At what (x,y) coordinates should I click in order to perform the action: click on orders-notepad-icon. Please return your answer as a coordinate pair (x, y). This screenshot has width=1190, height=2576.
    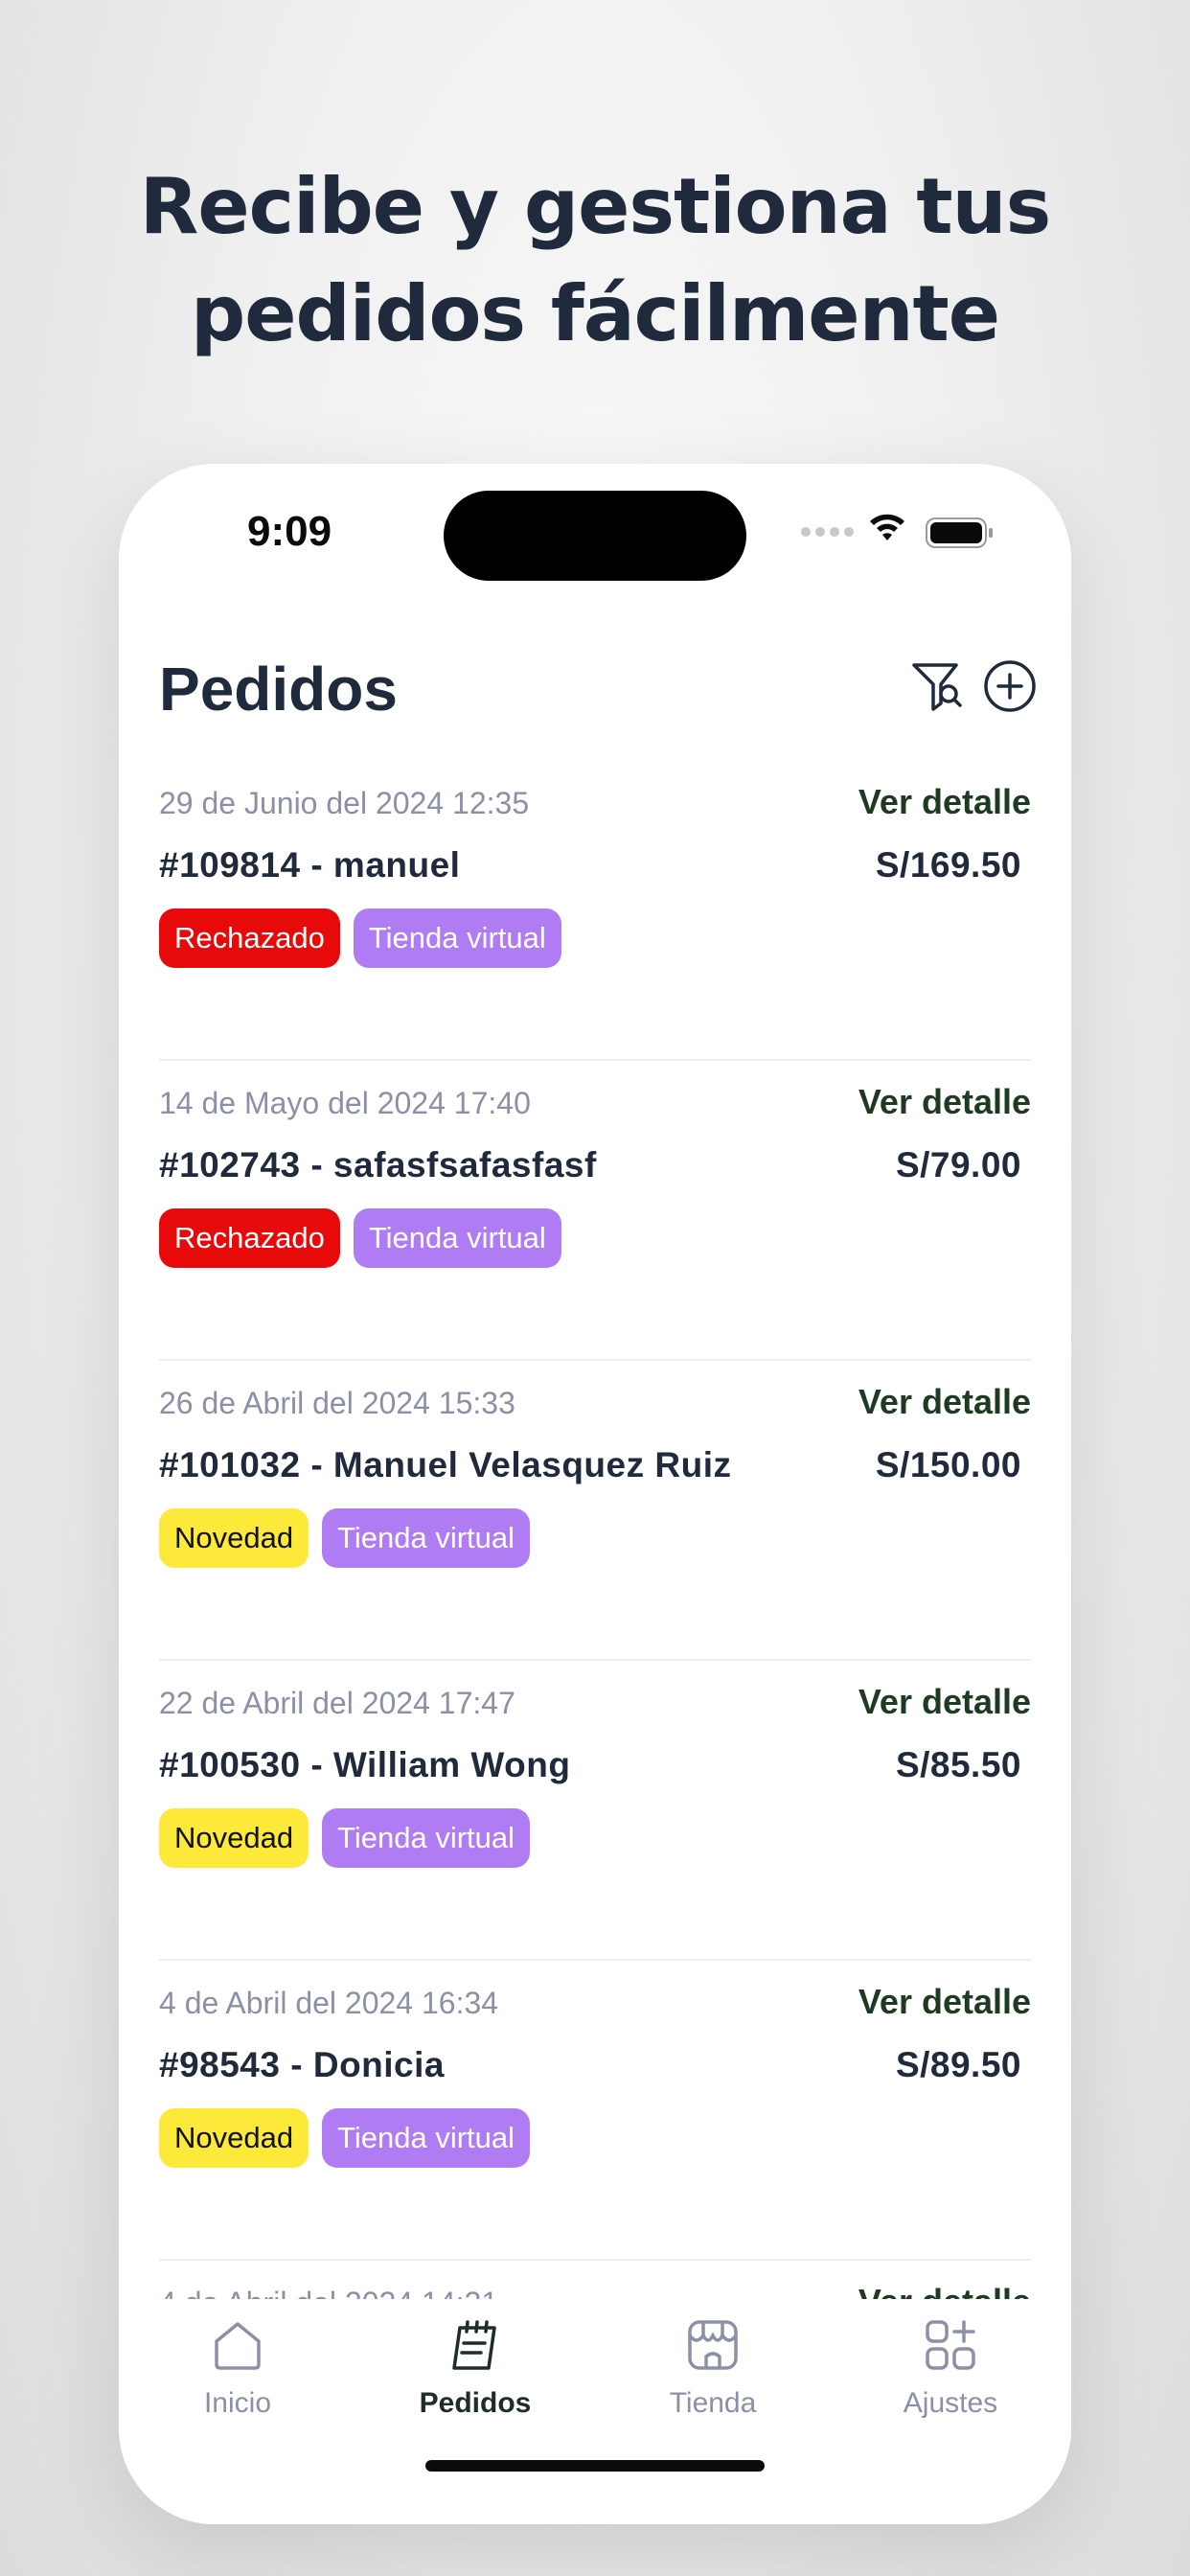
    Looking at the image, I should click on (474, 2345).